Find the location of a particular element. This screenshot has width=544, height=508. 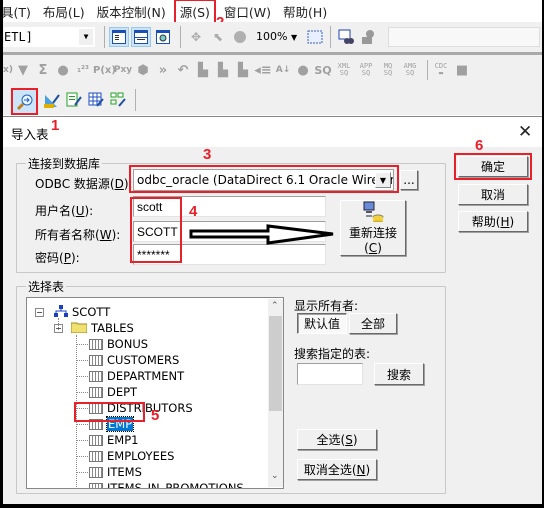

import-from-database-button is located at coordinates (24, 101).